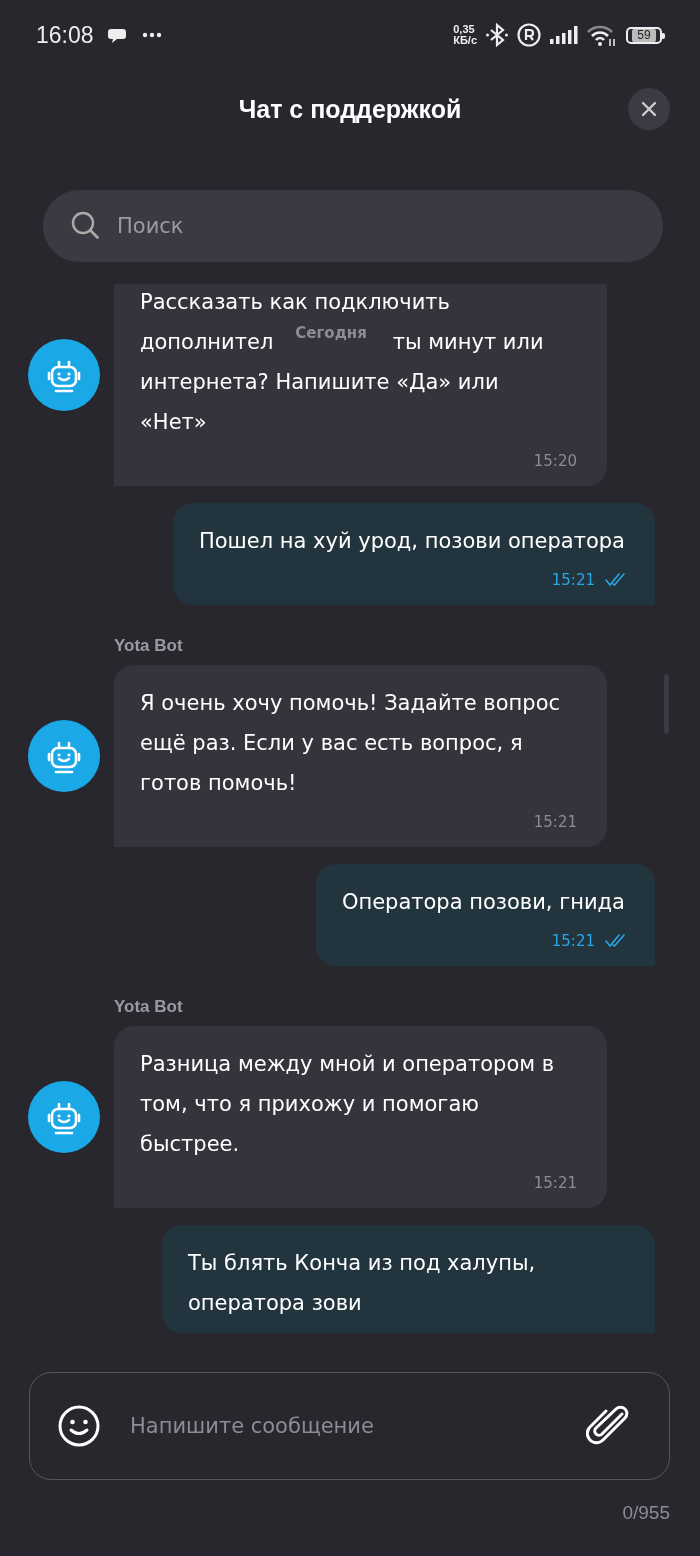 The width and height of the screenshot is (700, 1556). Describe the element at coordinates (411, 541) in the screenshot. I see `message-text: Пошел на хуй урод, позови оператора` at that location.